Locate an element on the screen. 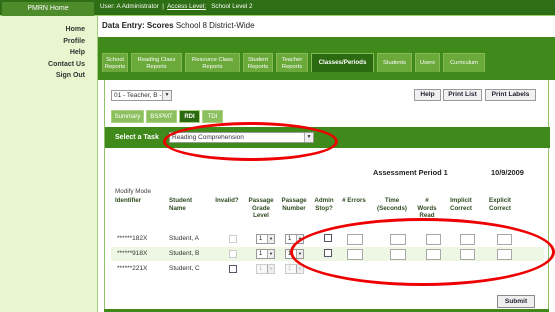  tab-school-reports: School Reports is located at coordinates (115, 62).